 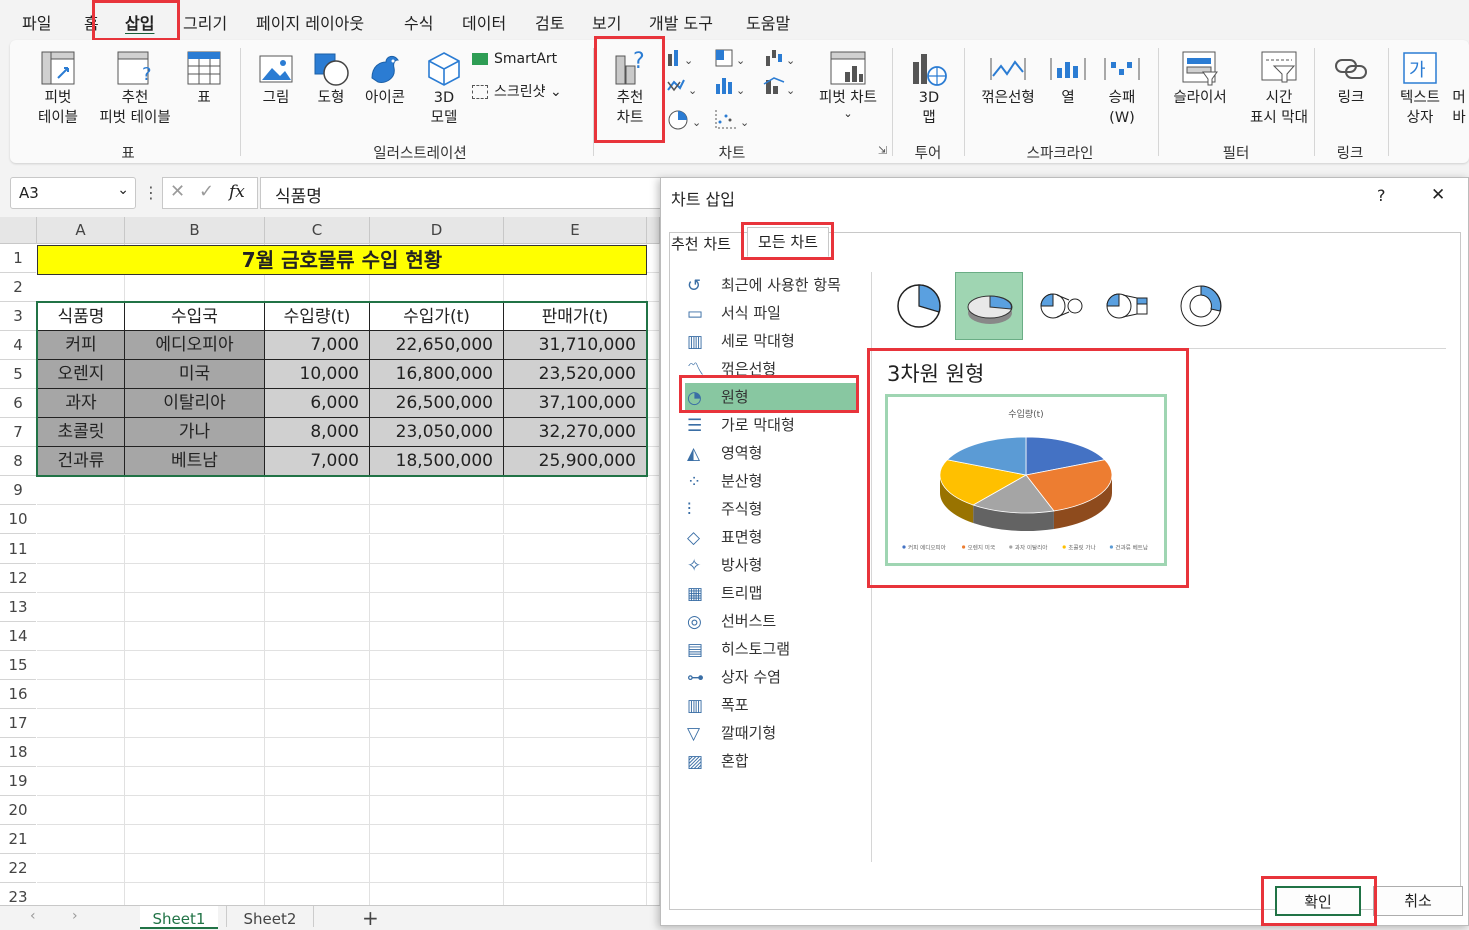 What do you see at coordinates (195, 462) in the screenshot?
I see `data-cell: 베트남` at bounding box center [195, 462].